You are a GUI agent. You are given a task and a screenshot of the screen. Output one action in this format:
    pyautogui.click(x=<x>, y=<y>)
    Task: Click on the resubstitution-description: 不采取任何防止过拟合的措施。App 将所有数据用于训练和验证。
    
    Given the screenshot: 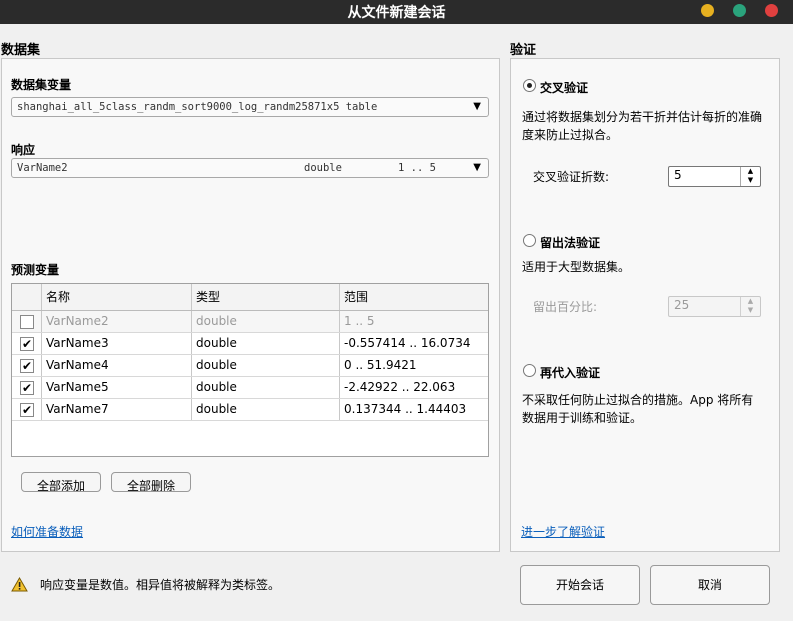 What is the action you would take?
    pyautogui.click(x=638, y=409)
    